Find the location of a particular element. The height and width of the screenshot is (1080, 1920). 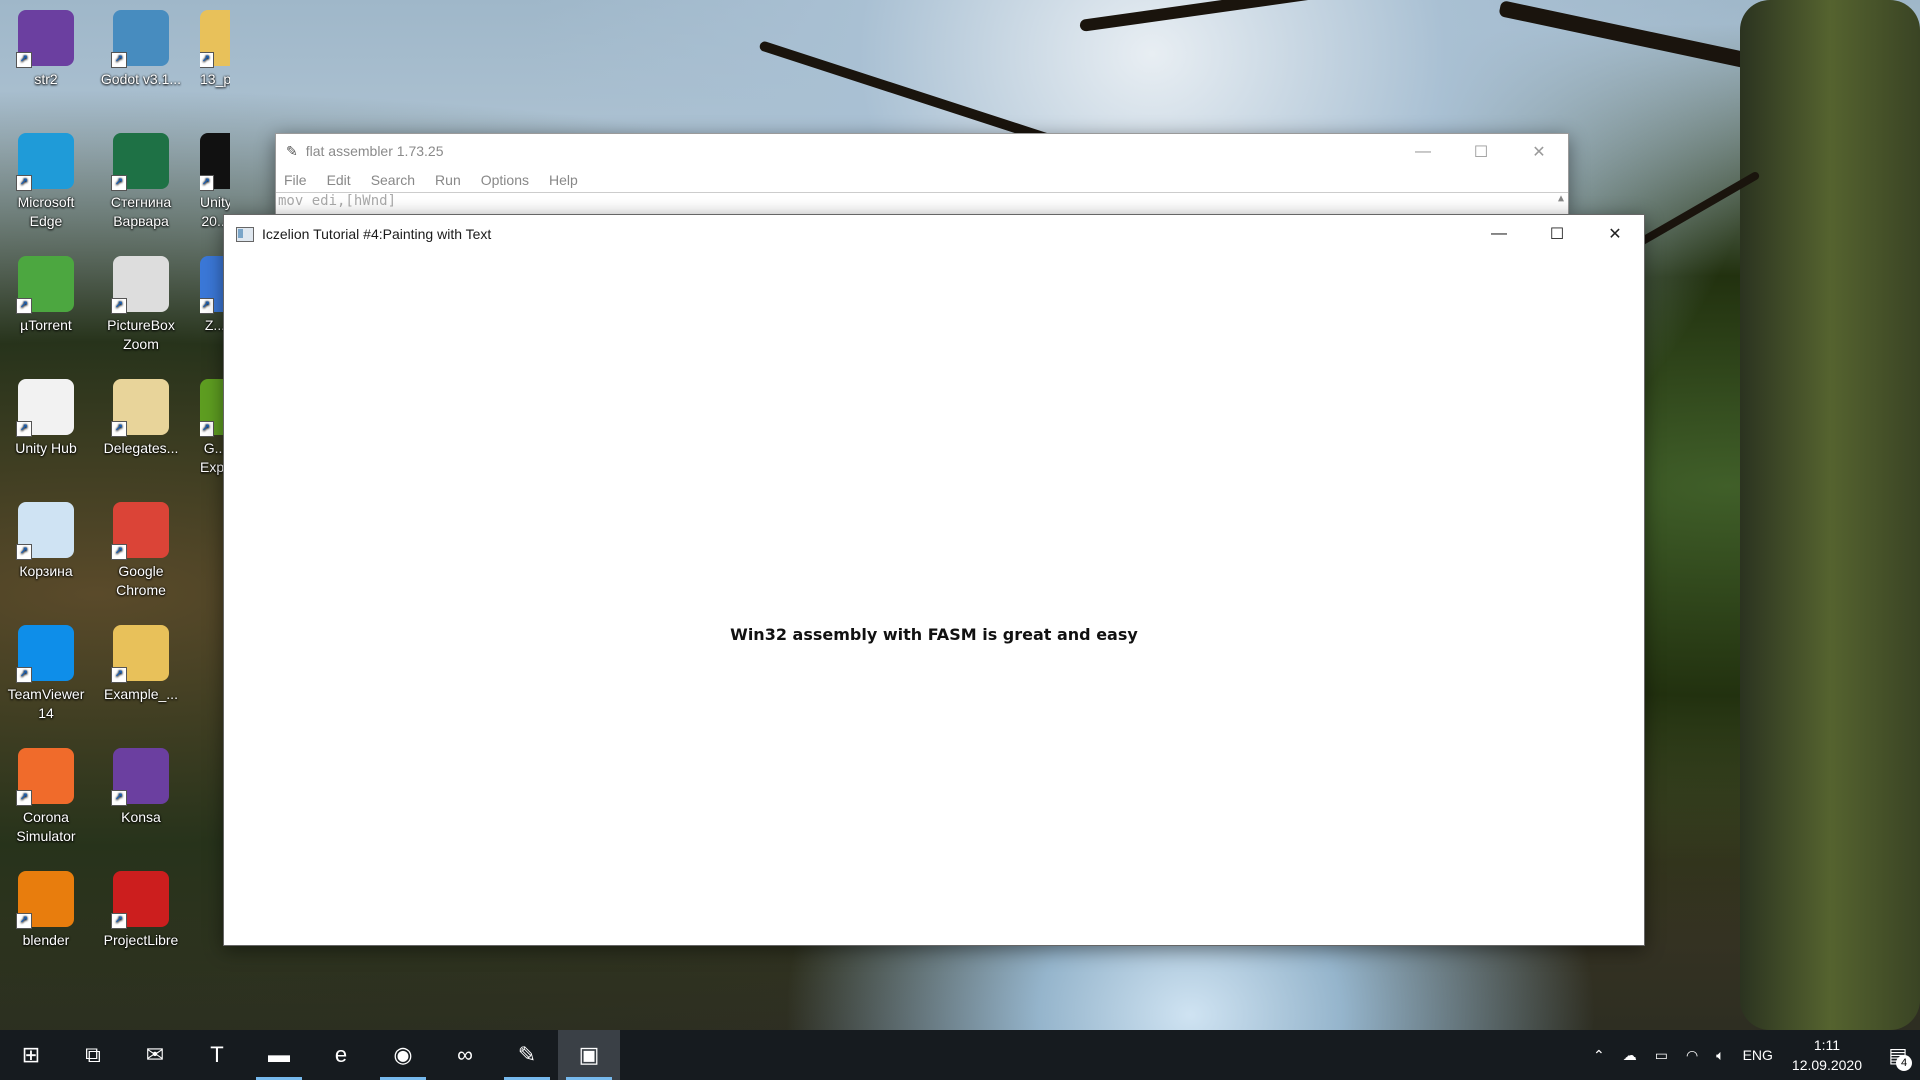

document-icon: ↗ is located at coordinates (140, 408).